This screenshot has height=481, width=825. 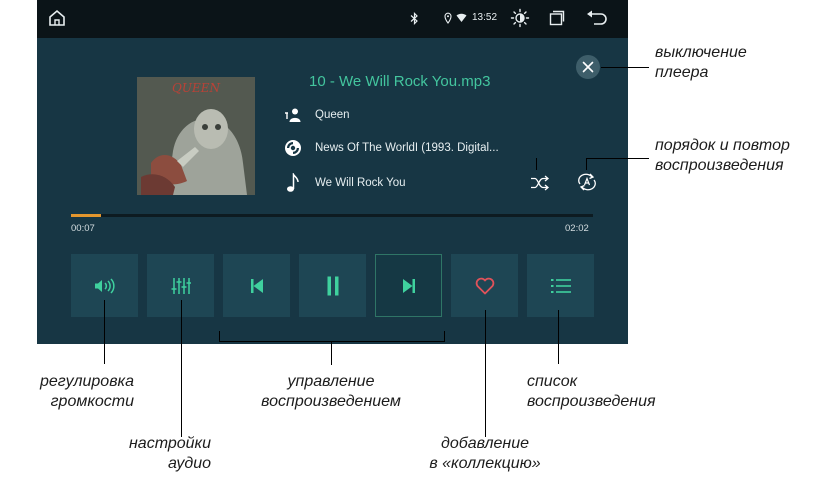 I want to click on back-icon, so click(x=596, y=18).